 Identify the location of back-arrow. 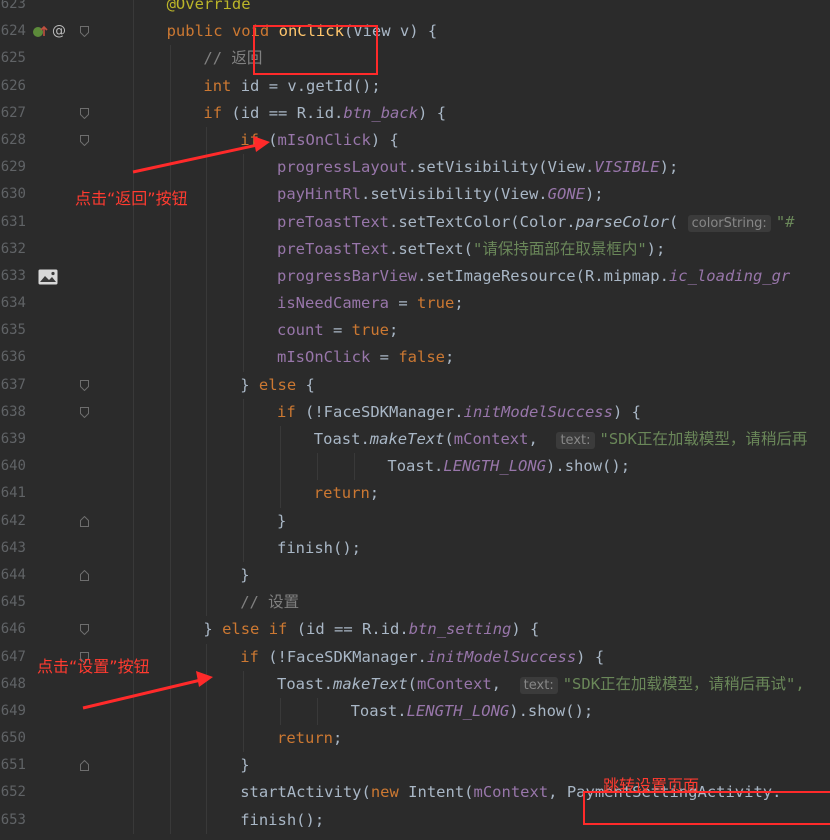
(197, 158).